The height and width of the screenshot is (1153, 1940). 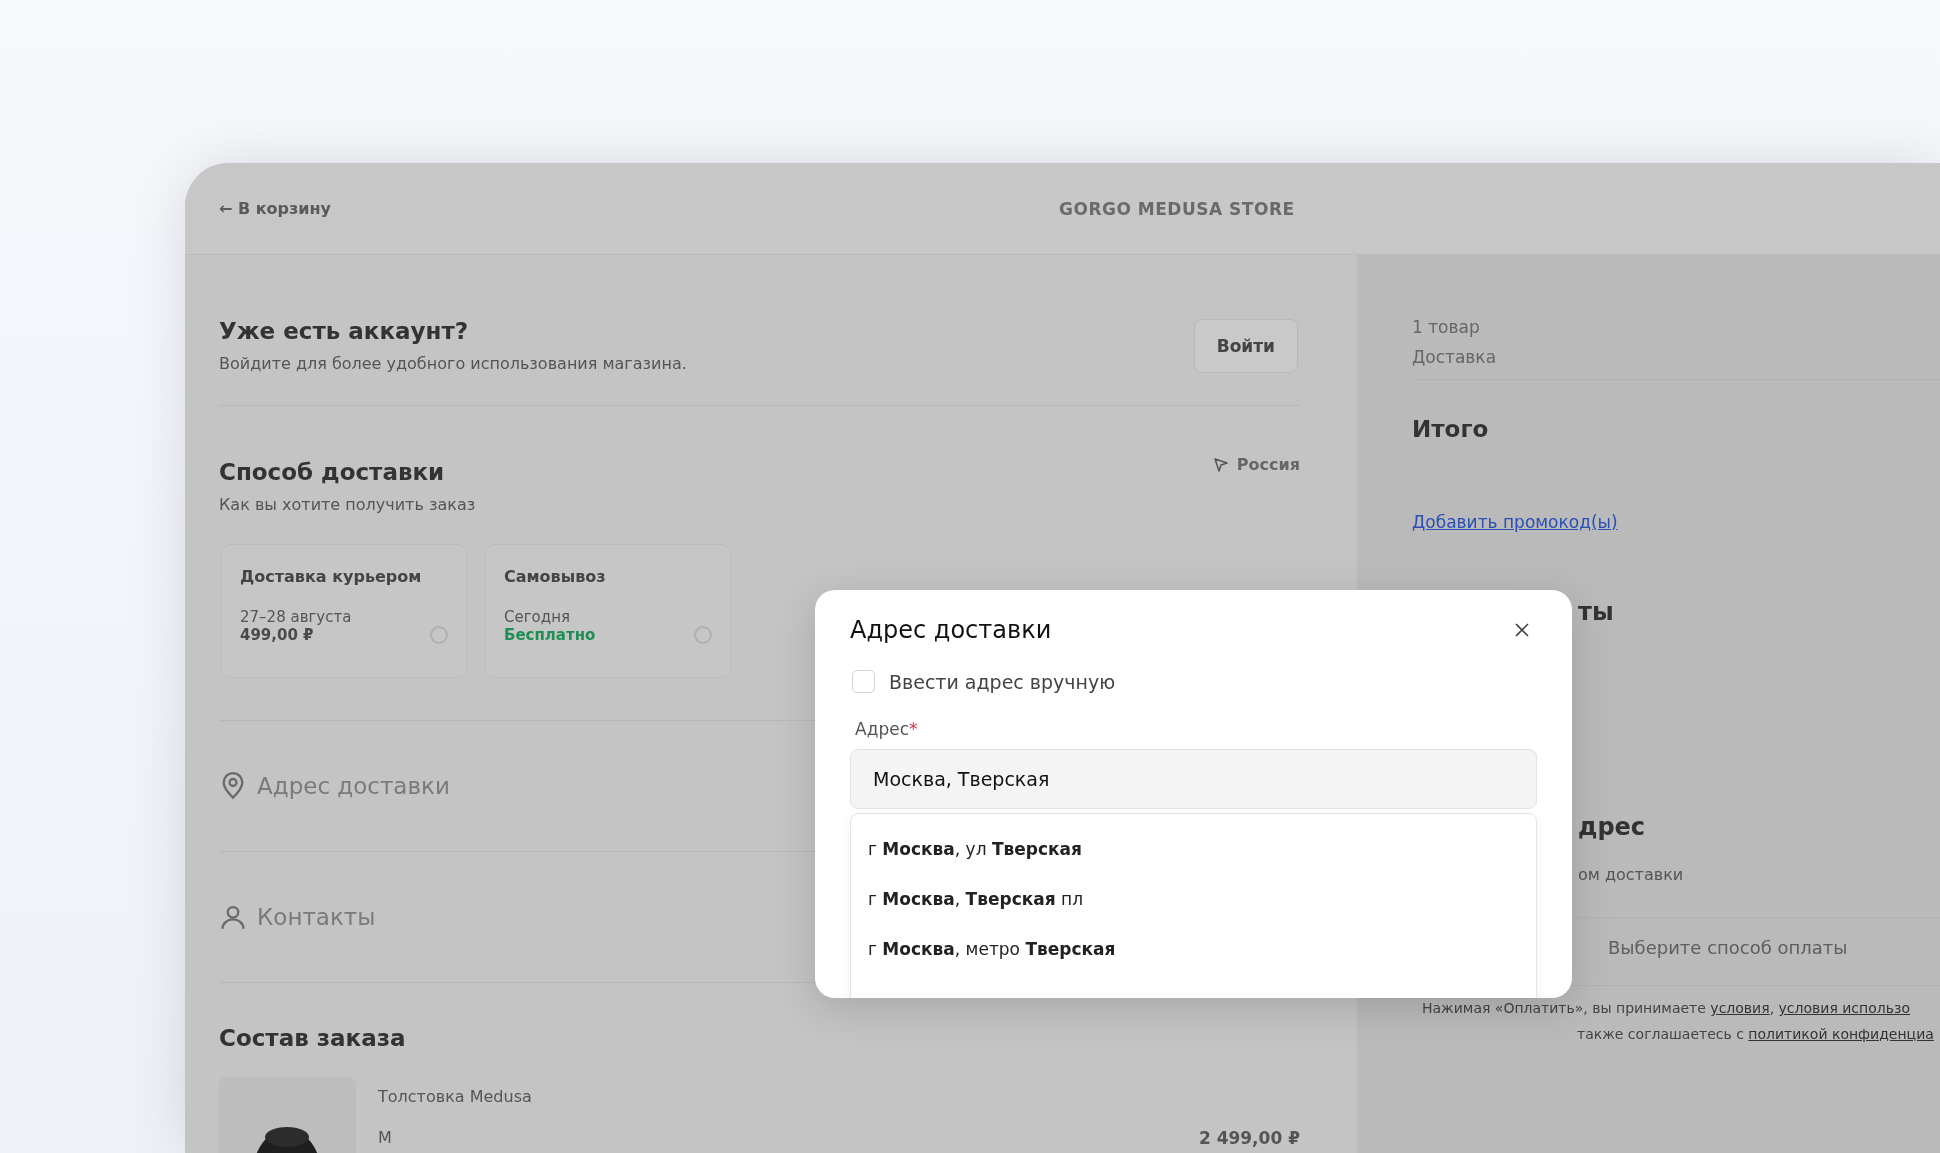 I want to click on section-subtitle: Как вы хотите получить заказ, so click(x=347, y=504).